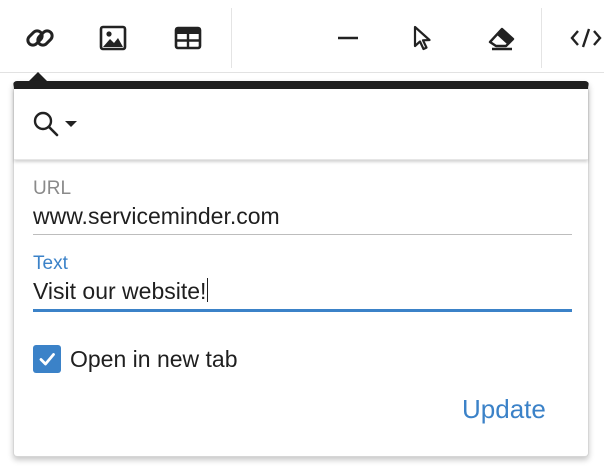 The width and height of the screenshot is (604, 468). I want to click on url-field-underline, so click(302, 234).